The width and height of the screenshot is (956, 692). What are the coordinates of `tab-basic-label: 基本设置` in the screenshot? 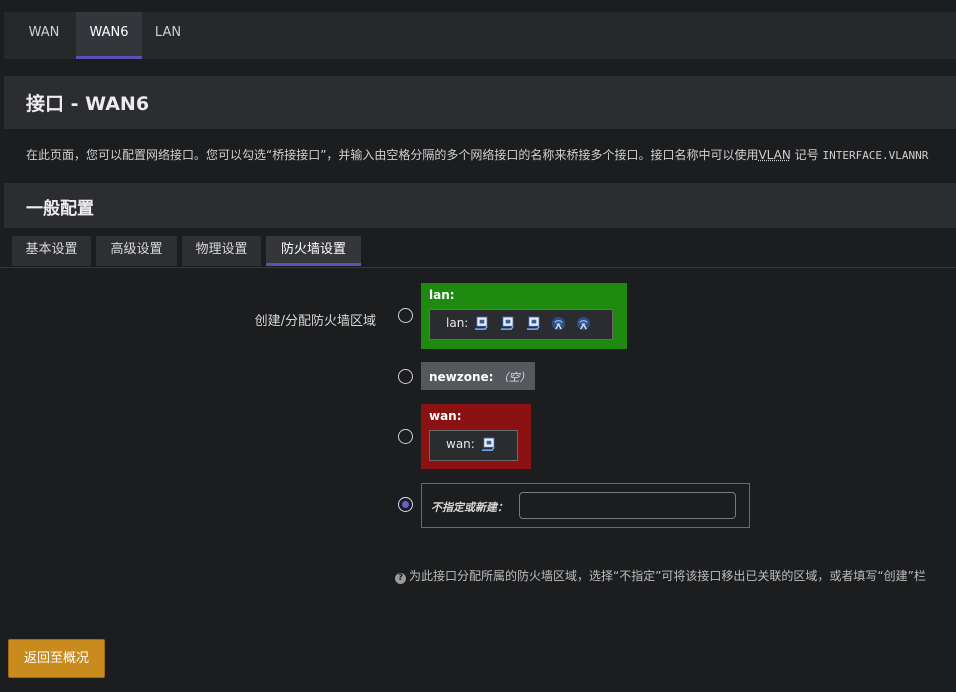 It's located at (51, 249).